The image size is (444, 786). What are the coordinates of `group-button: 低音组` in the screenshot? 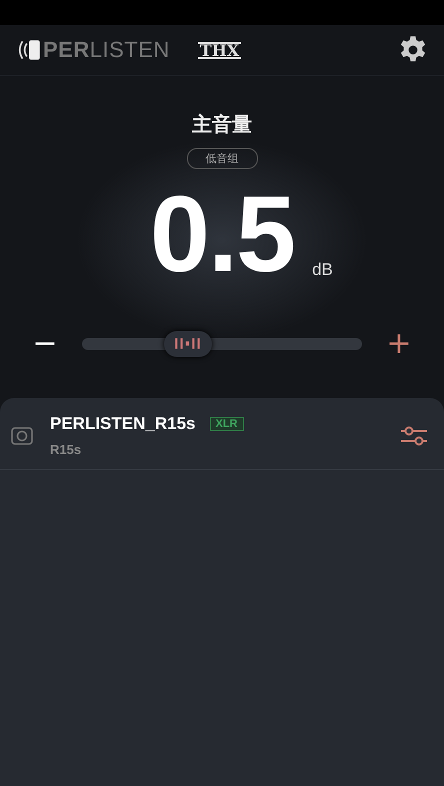 It's located at (222, 158).